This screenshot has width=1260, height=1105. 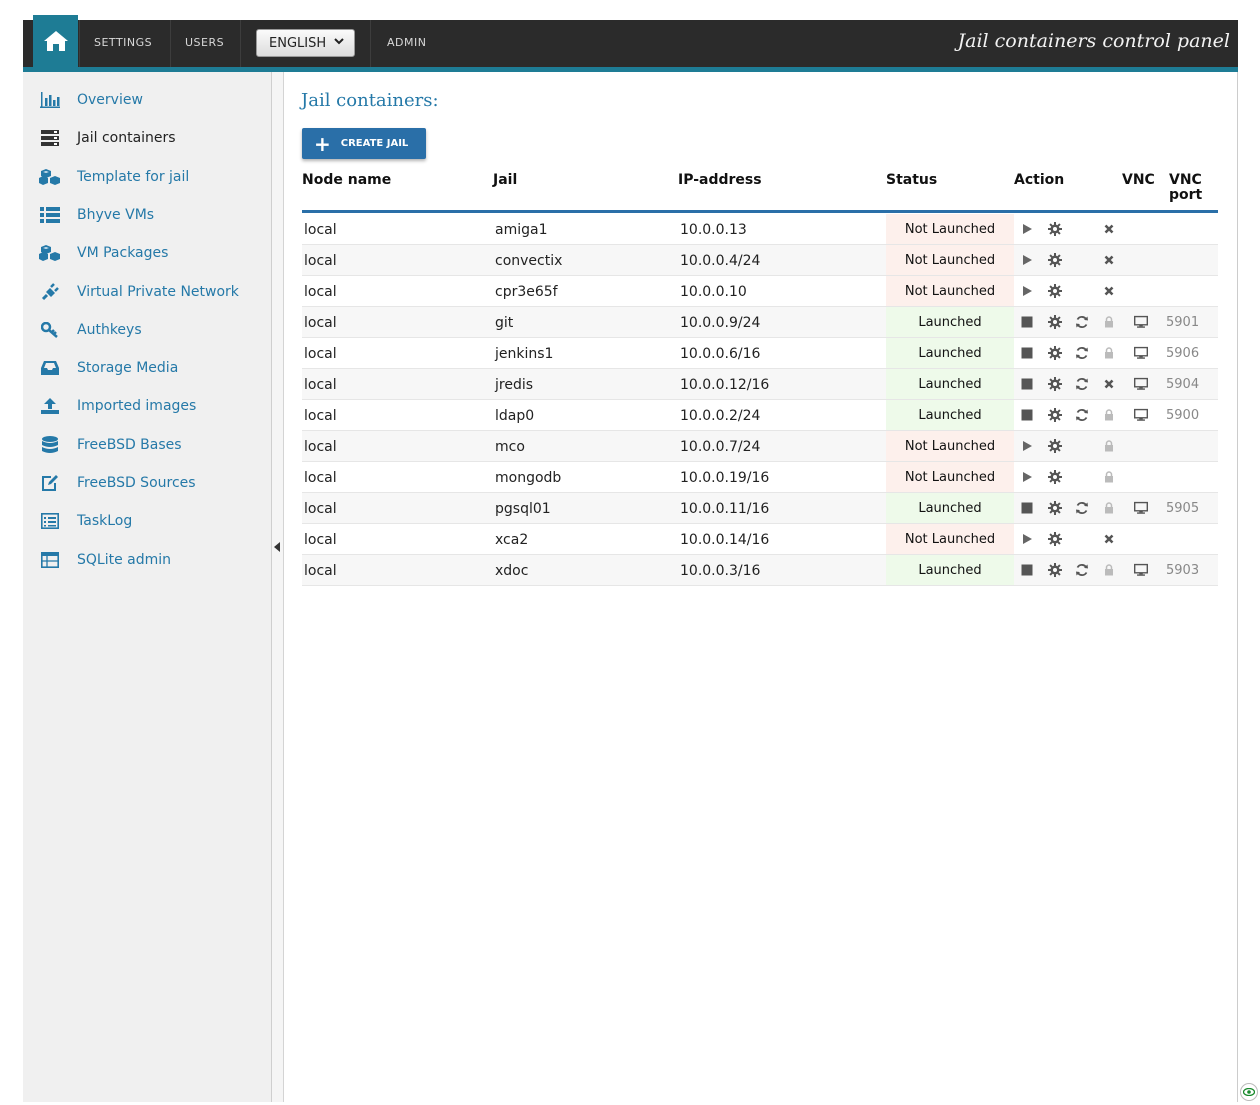 What do you see at coordinates (305, 43) in the screenshot?
I see `language-dropdown: ENGLISH` at bounding box center [305, 43].